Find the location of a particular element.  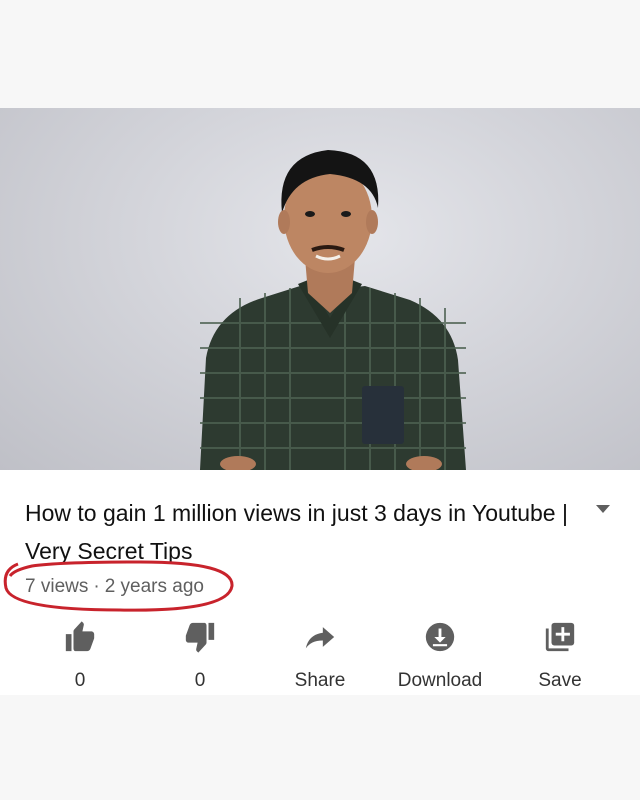

share-label: Share is located at coordinates (320, 680).